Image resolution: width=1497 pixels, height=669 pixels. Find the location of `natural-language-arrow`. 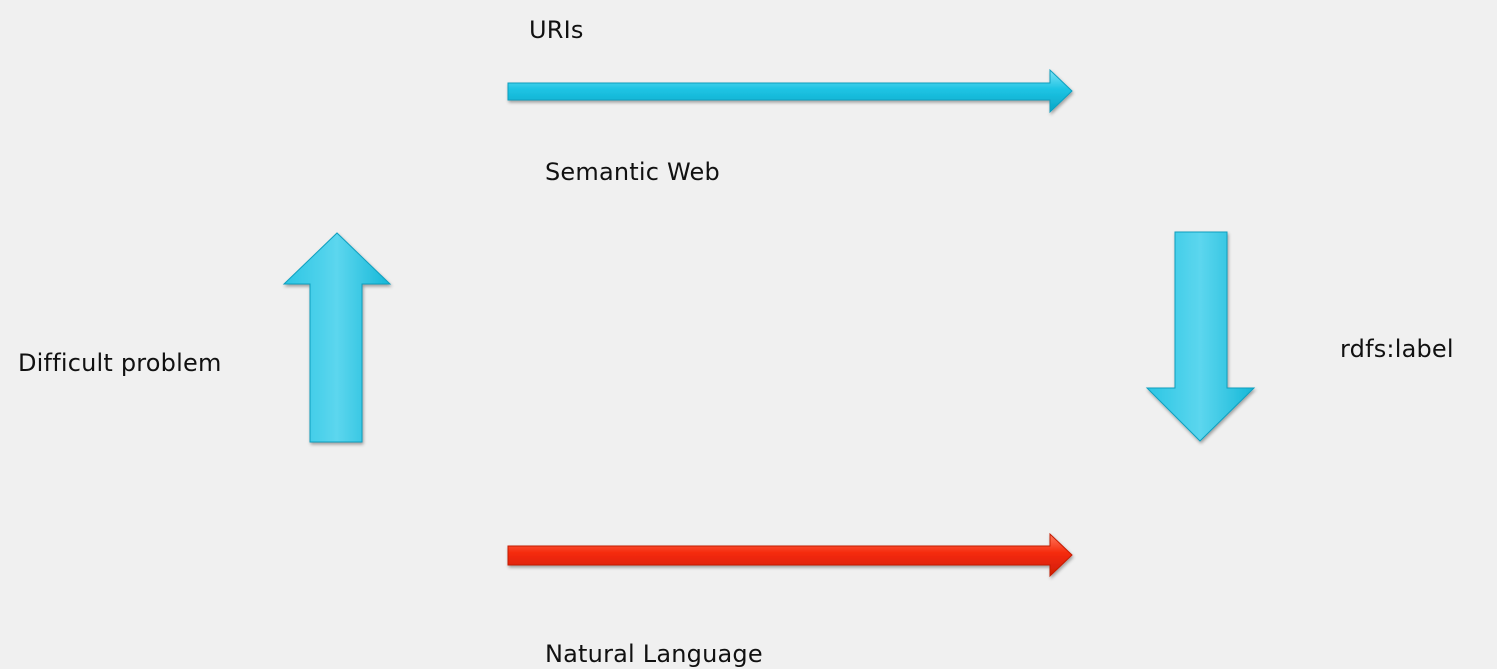

natural-language-arrow is located at coordinates (790, 555).